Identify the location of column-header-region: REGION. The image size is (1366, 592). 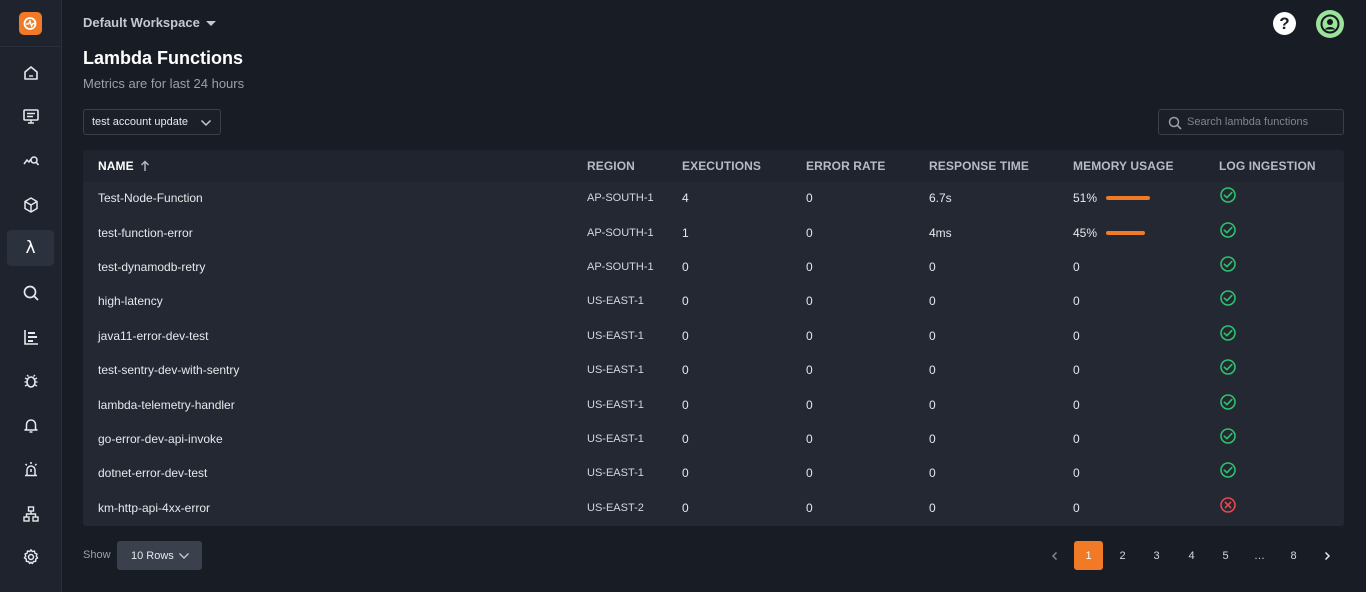
(611, 166).